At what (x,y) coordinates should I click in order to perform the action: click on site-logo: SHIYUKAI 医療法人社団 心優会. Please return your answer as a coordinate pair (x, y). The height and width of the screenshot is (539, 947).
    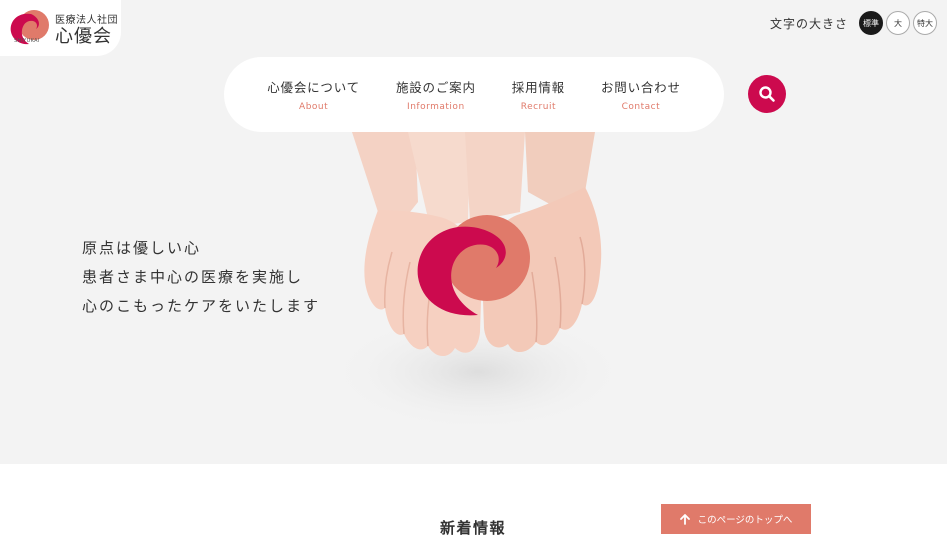
    Looking at the image, I should click on (60, 28).